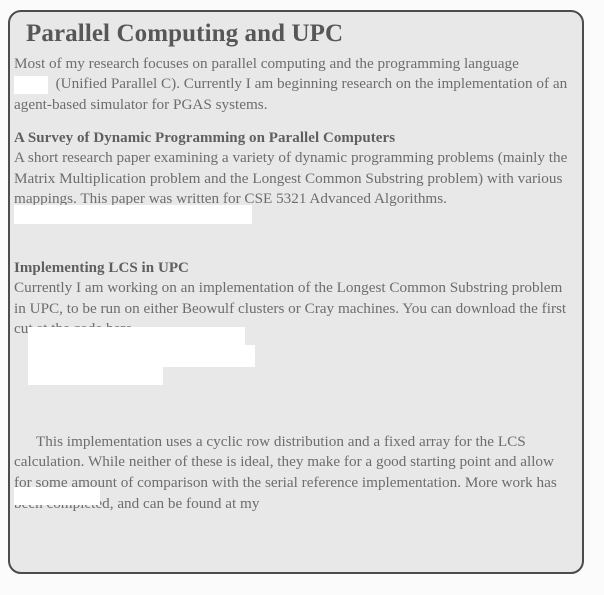 This screenshot has height=595, width=604. Describe the element at coordinates (31, 84) in the screenshot. I see `inline-link-placeholder-upc` at that location.